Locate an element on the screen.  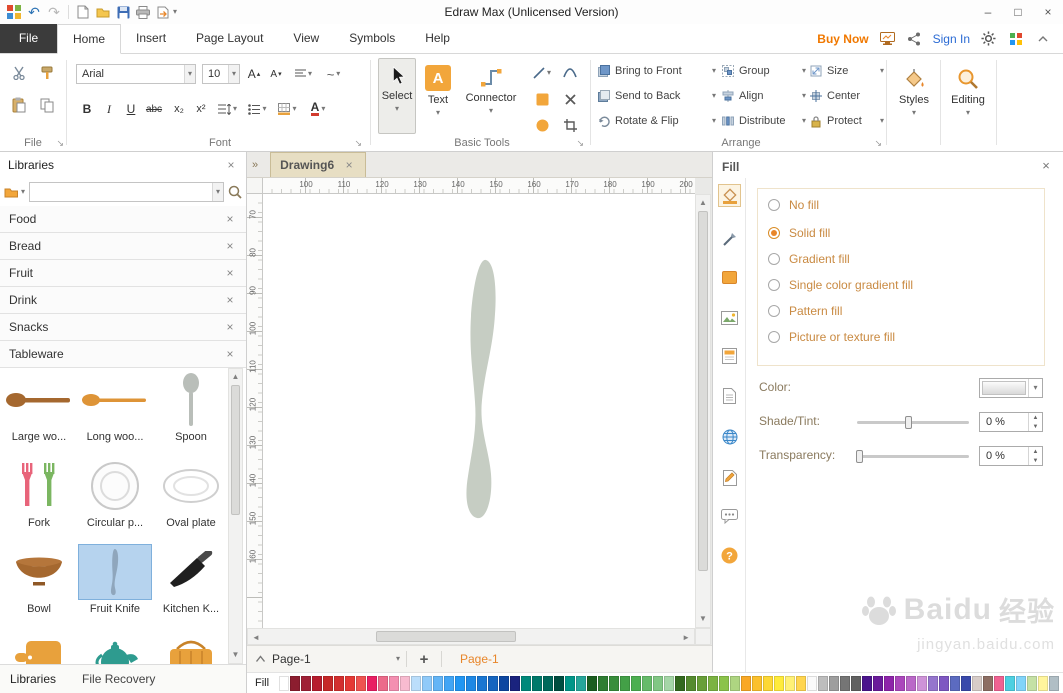
page-tab-active: Page-1 is located at coordinates (479, 659).